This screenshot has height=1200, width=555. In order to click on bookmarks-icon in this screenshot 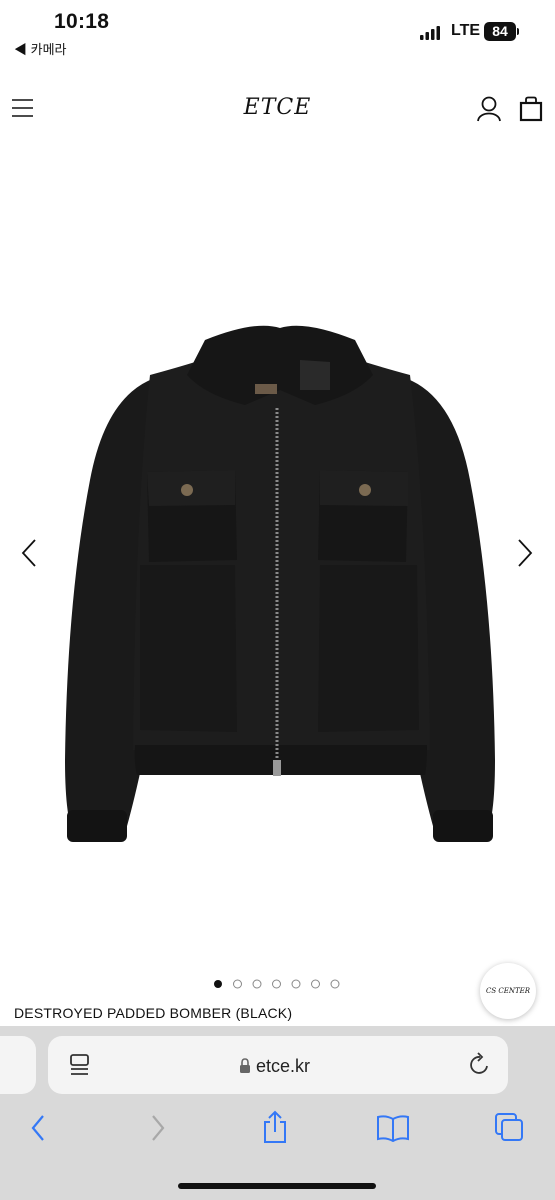, I will do `click(393, 1128)`.